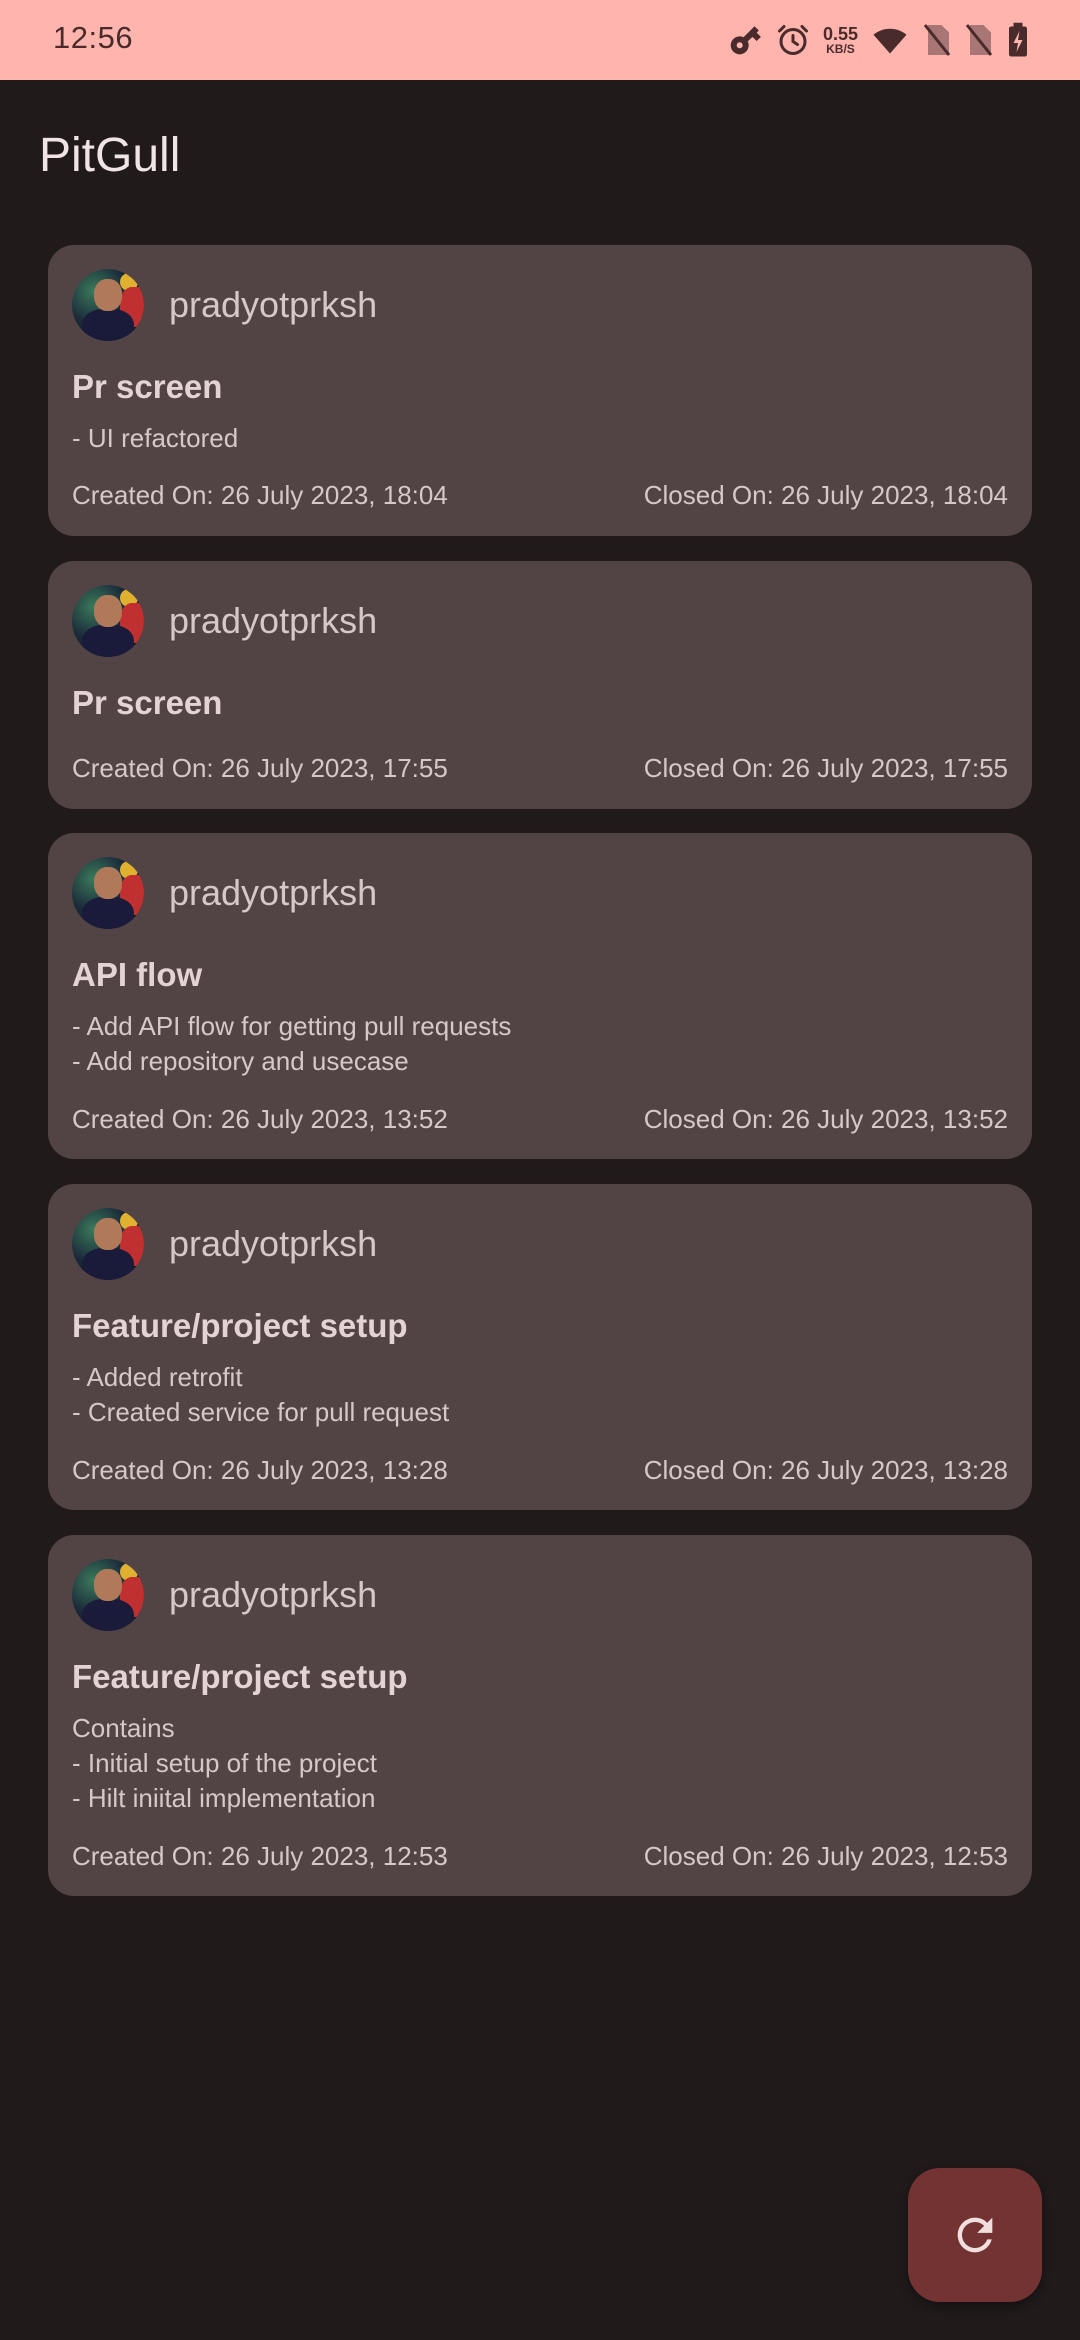  Describe the element at coordinates (260, 1856) in the screenshot. I see `created-date: Created On: 26 July 2023, 12:53` at that location.